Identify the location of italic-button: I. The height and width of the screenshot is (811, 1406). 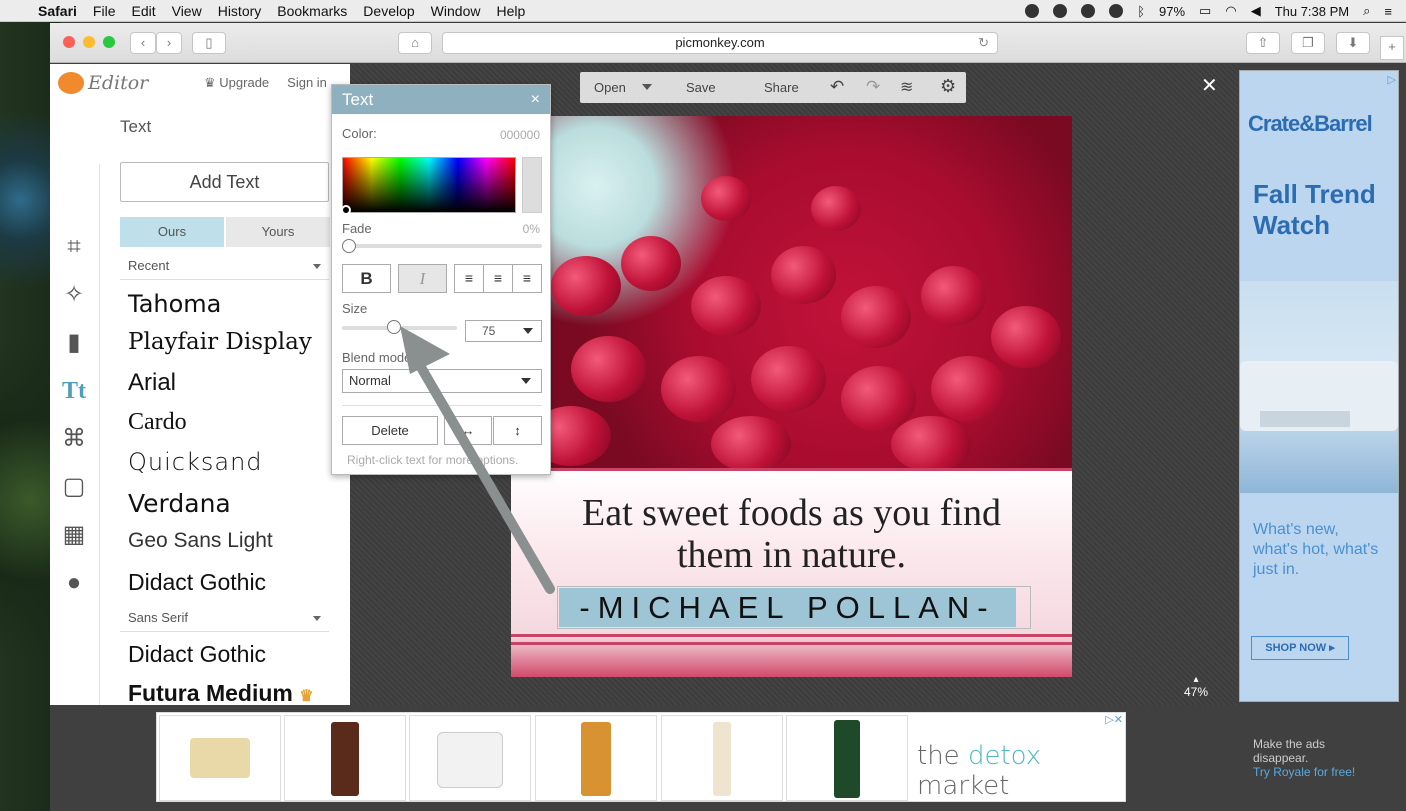
(422, 278).